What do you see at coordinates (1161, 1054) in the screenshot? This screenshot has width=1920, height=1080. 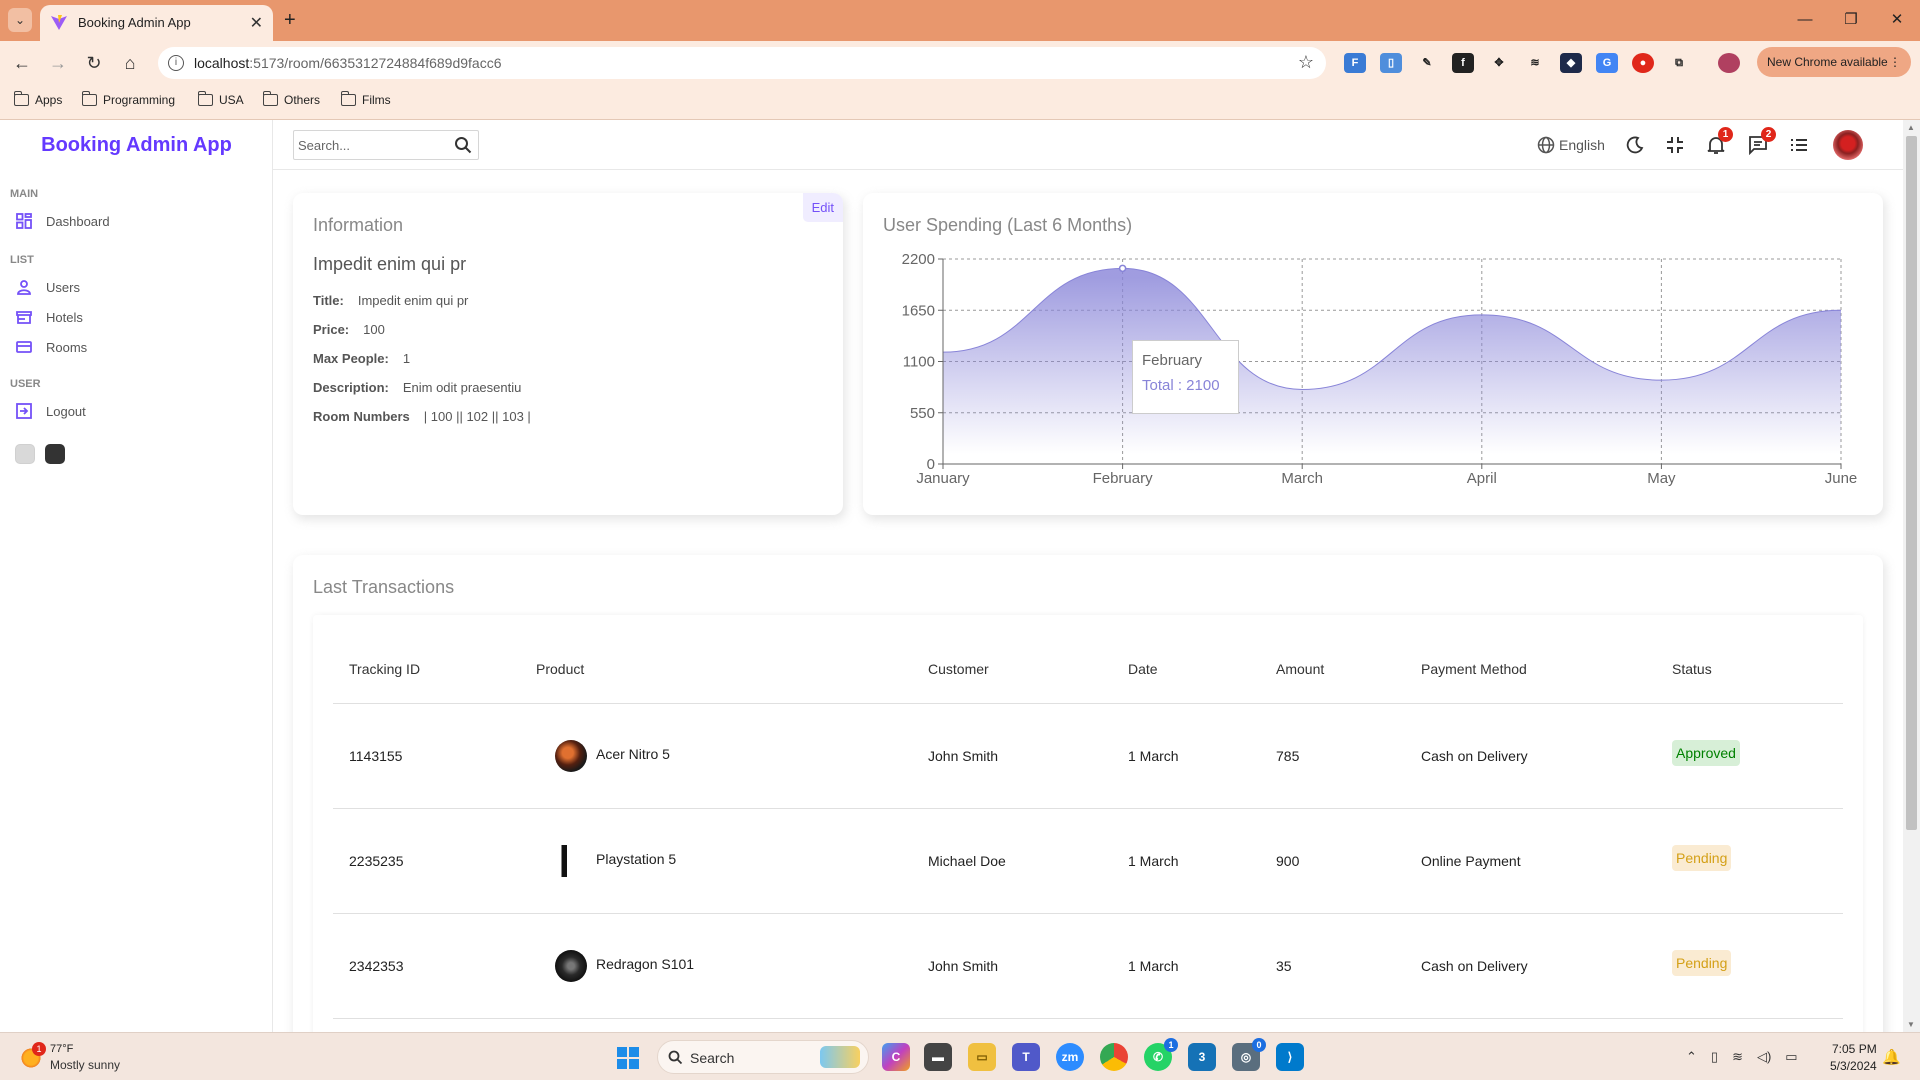 I see `whatsapp-icon: ✆ 1` at bounding box center [1161, 1054].